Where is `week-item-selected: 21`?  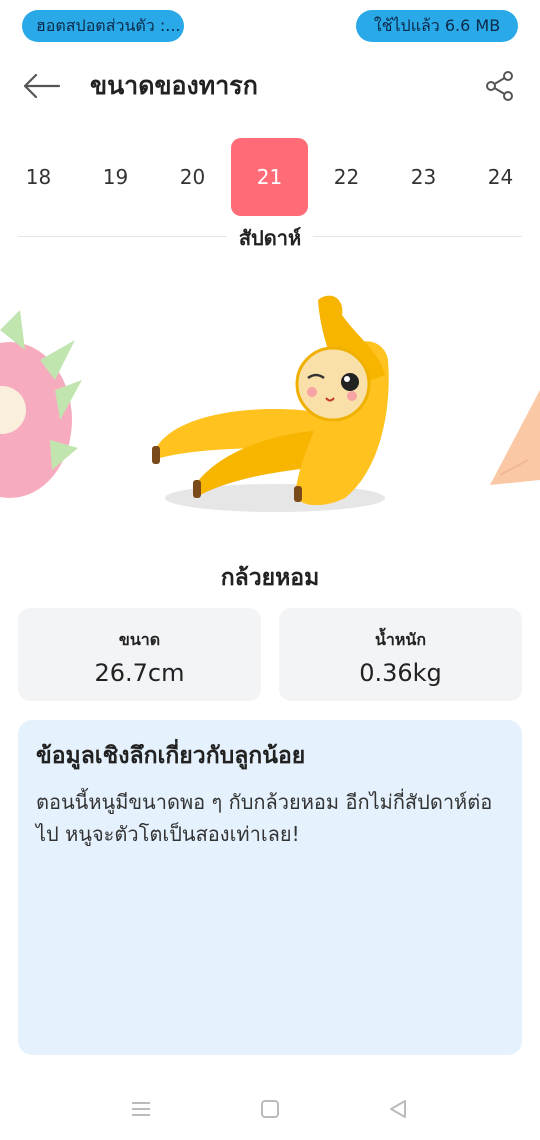
week-item-selected: 21 is located at coordinates (269, 177).